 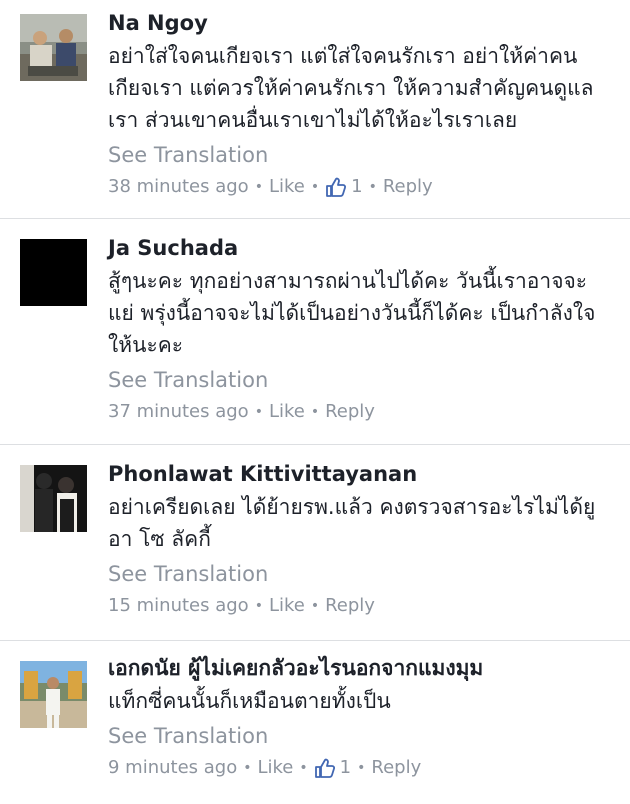 I want to click on comment-meta: 9 minutes ago • Like • 1 • Reply, so click(x=360, y=768).